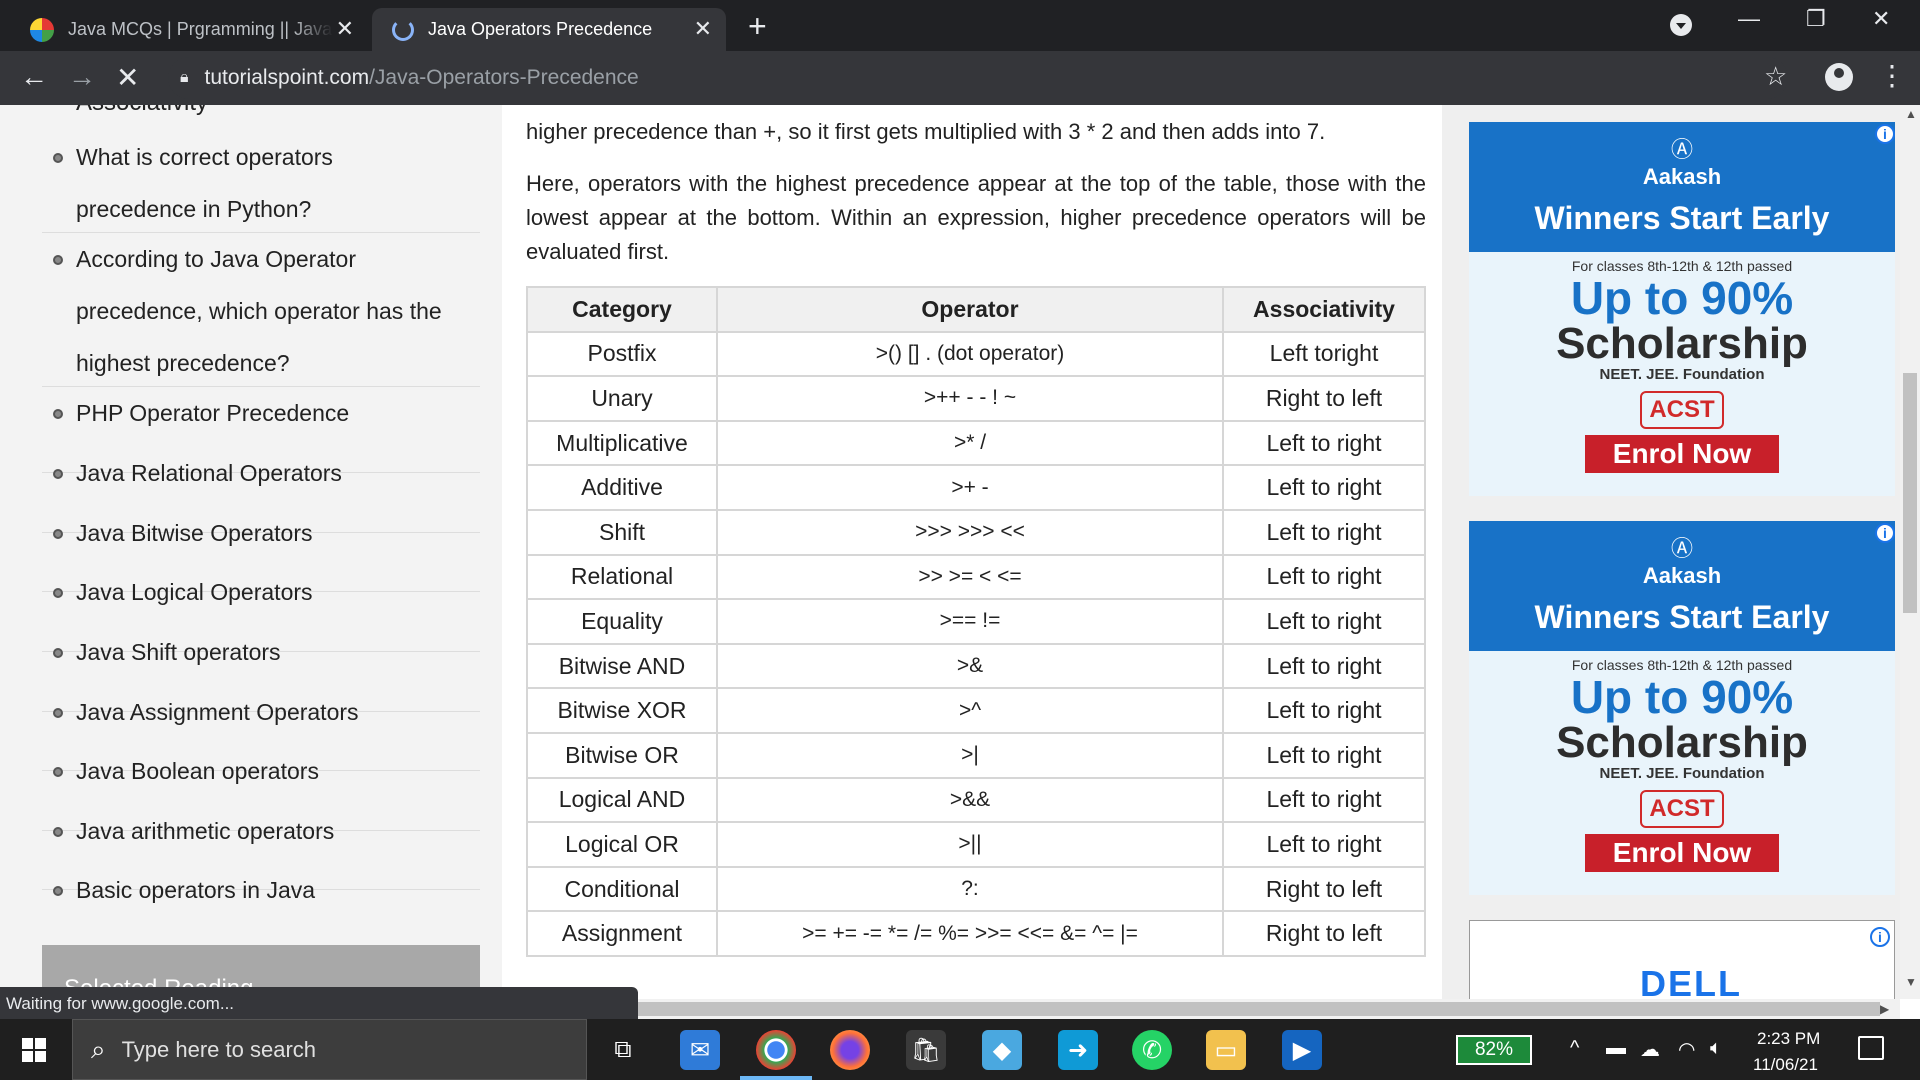  What do you see at coordinates (1881, 19) in the screenshot?
I see `close-window-icon: ✕` at bounding box center [1881, 19].